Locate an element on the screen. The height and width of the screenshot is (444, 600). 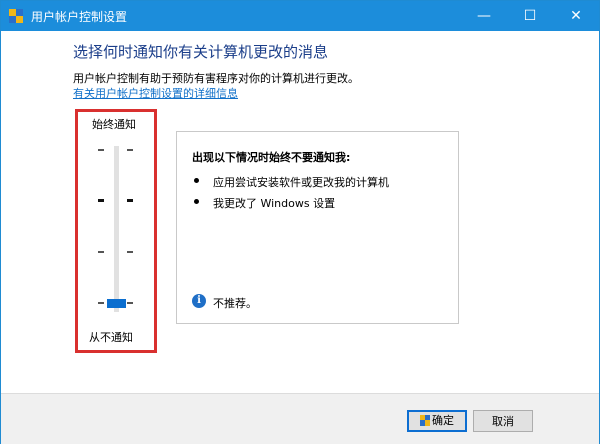
notification-slider-group: 始终通知 从不通知 is located at coordinates (116, 231).